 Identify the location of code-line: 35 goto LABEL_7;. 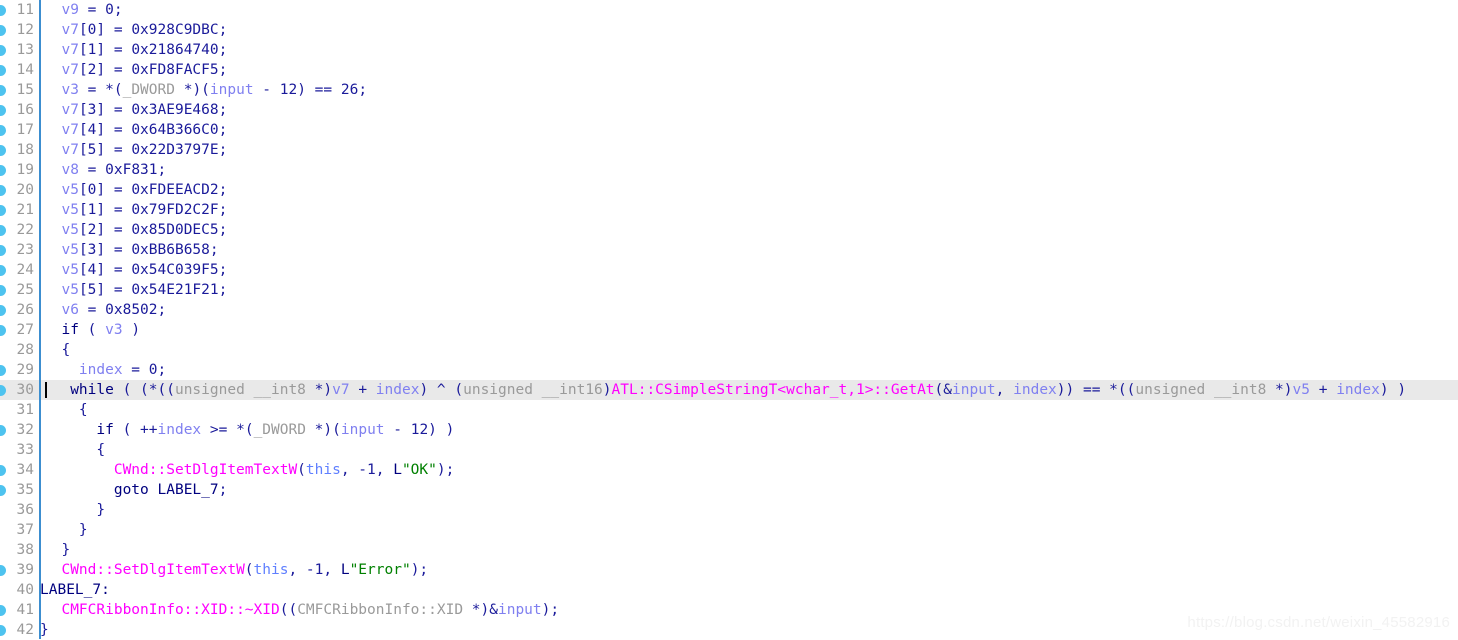
(729, 490).